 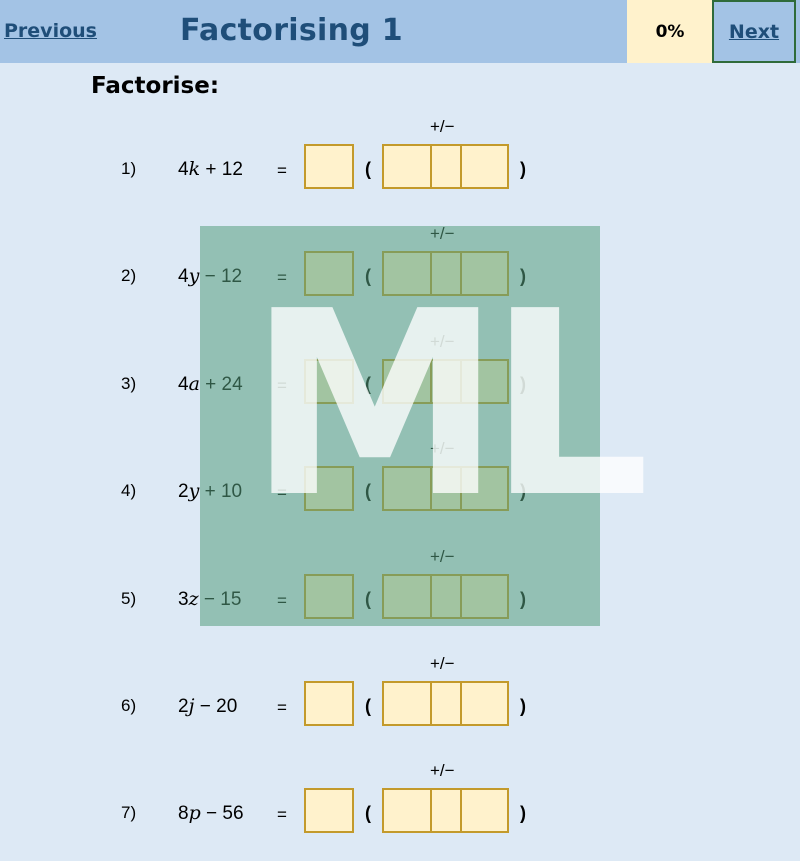 What do you see at coordinates (194, 813) in the screenshot?
I see `expression-variable: p` at bounding box center [194, 813].